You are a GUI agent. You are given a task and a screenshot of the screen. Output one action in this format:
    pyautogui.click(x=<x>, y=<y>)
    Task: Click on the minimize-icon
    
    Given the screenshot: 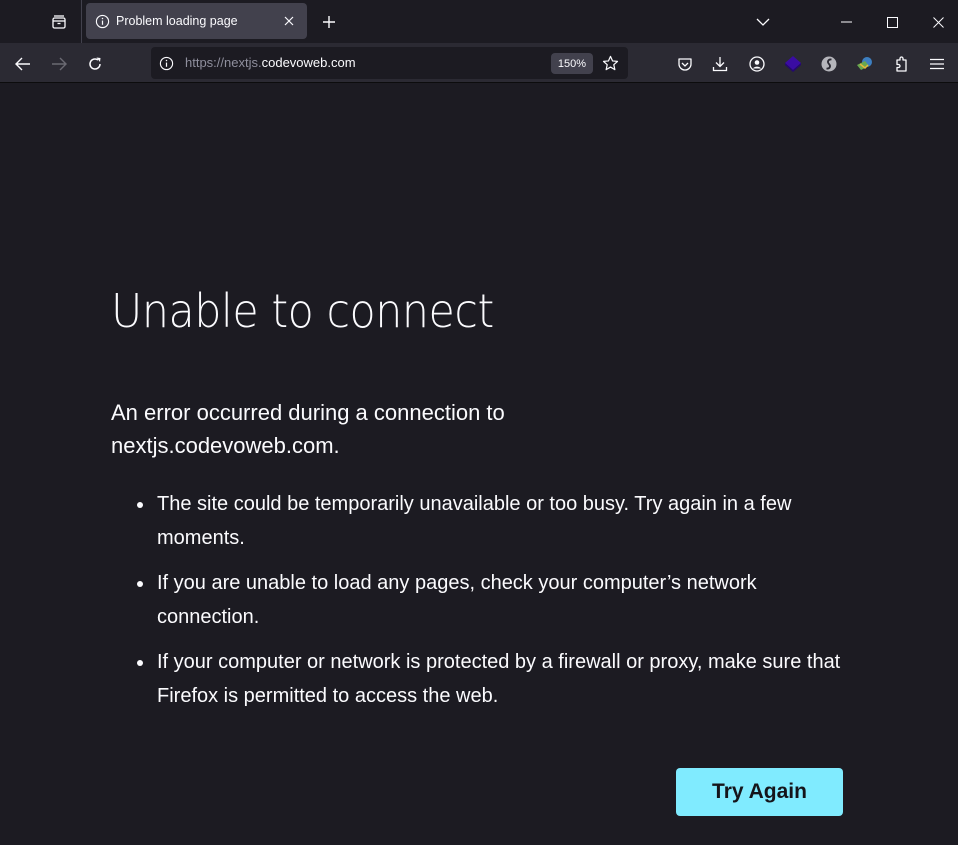 What is the action you would take?
    pyautogui.click(x=846, y=22)
    